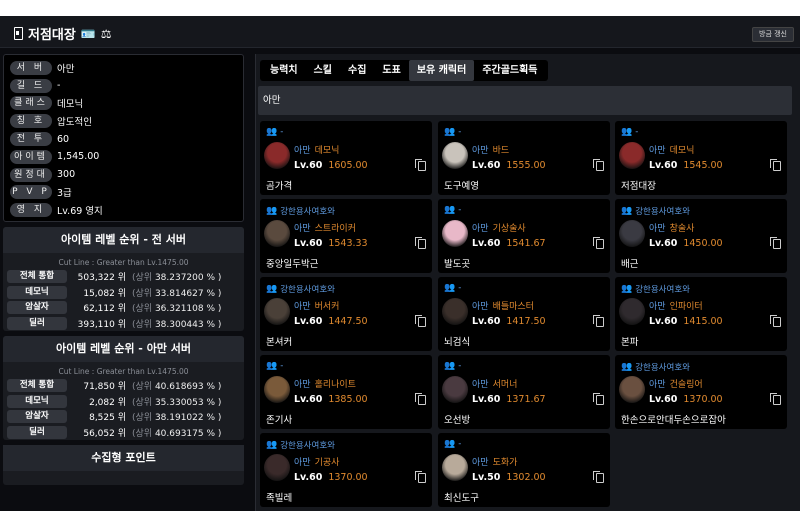 The height and width of the screenshot is (511, 800). Describe the element at coordinates (703, 165) in the screenshot. I see `item-level: 1545.00` at that location.